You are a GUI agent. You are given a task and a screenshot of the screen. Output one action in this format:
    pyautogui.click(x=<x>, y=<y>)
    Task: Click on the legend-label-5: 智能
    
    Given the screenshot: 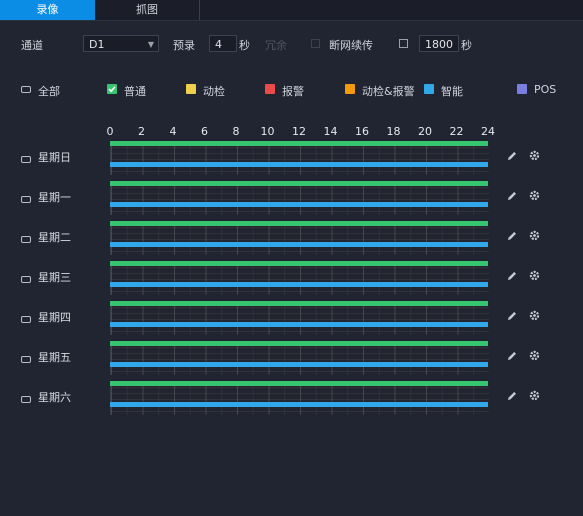 What is the action you would take?
    pyautogui.click(x=452, y=91)
    